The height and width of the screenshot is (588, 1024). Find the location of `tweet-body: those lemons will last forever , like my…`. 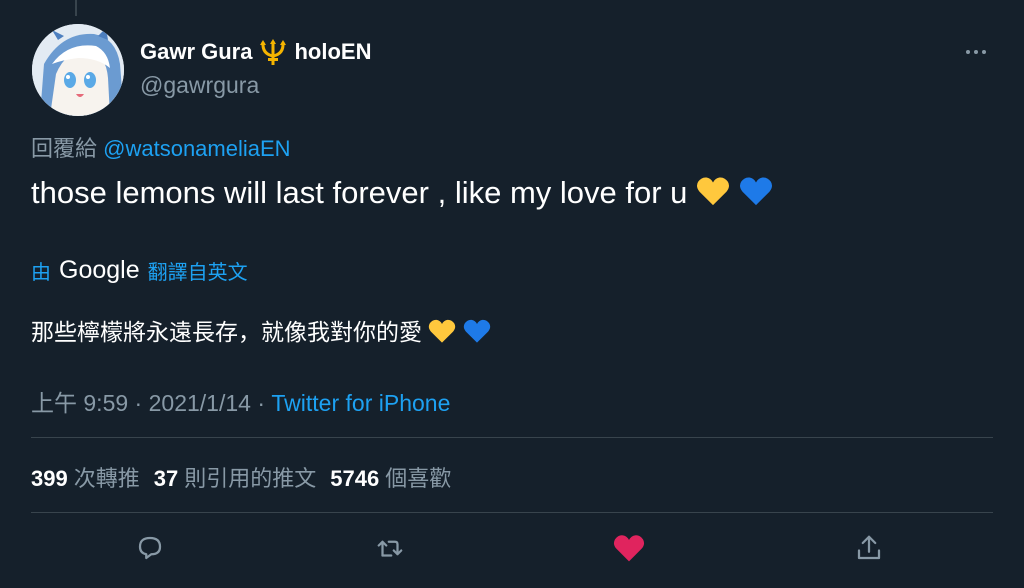

tweet-body: those lemons will last forever , like my… is located at coordinates (402, 195).